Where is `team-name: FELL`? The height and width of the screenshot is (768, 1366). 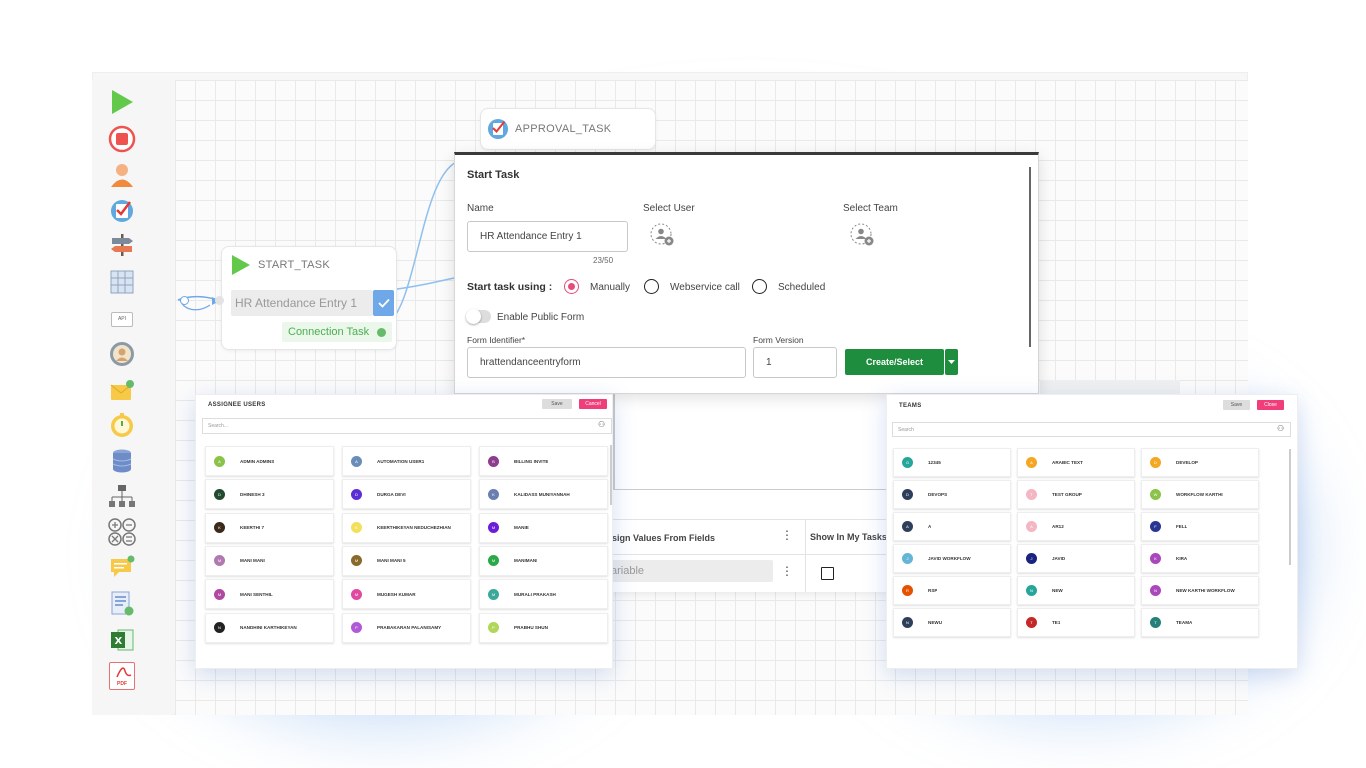 team-name: FELL is located at coordinates (1182, 526).